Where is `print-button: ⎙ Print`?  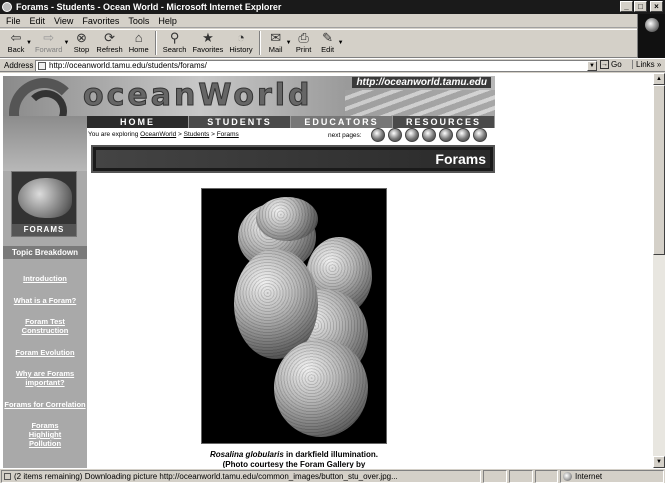
print-button: ⎙ Print is located at coordinates (304, 43).